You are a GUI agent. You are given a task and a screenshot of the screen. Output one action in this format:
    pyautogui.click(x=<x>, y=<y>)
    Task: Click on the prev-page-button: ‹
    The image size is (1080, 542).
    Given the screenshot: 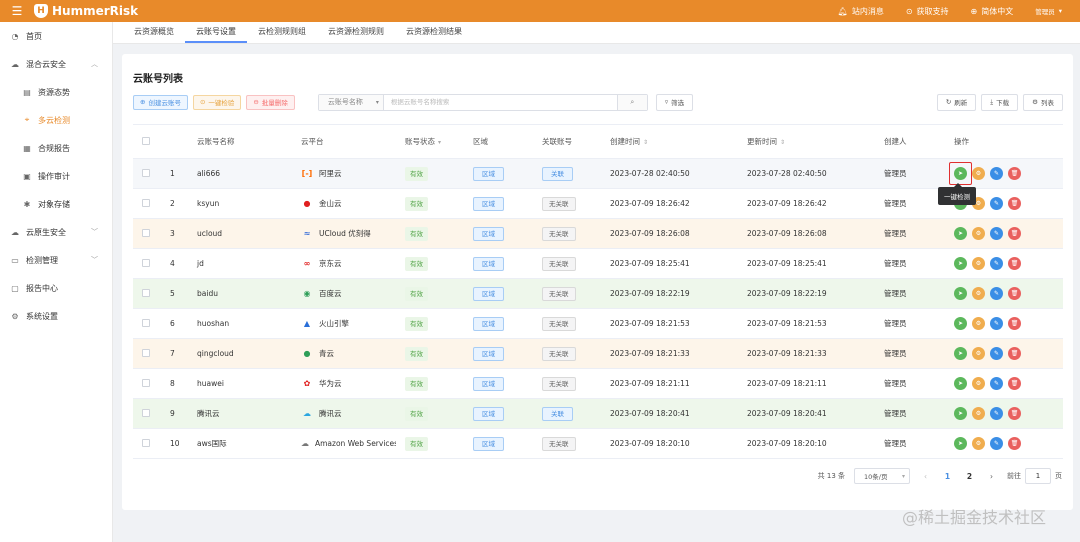 What is the action you would take?
    pyautogui.click(x=925, y=476)
    